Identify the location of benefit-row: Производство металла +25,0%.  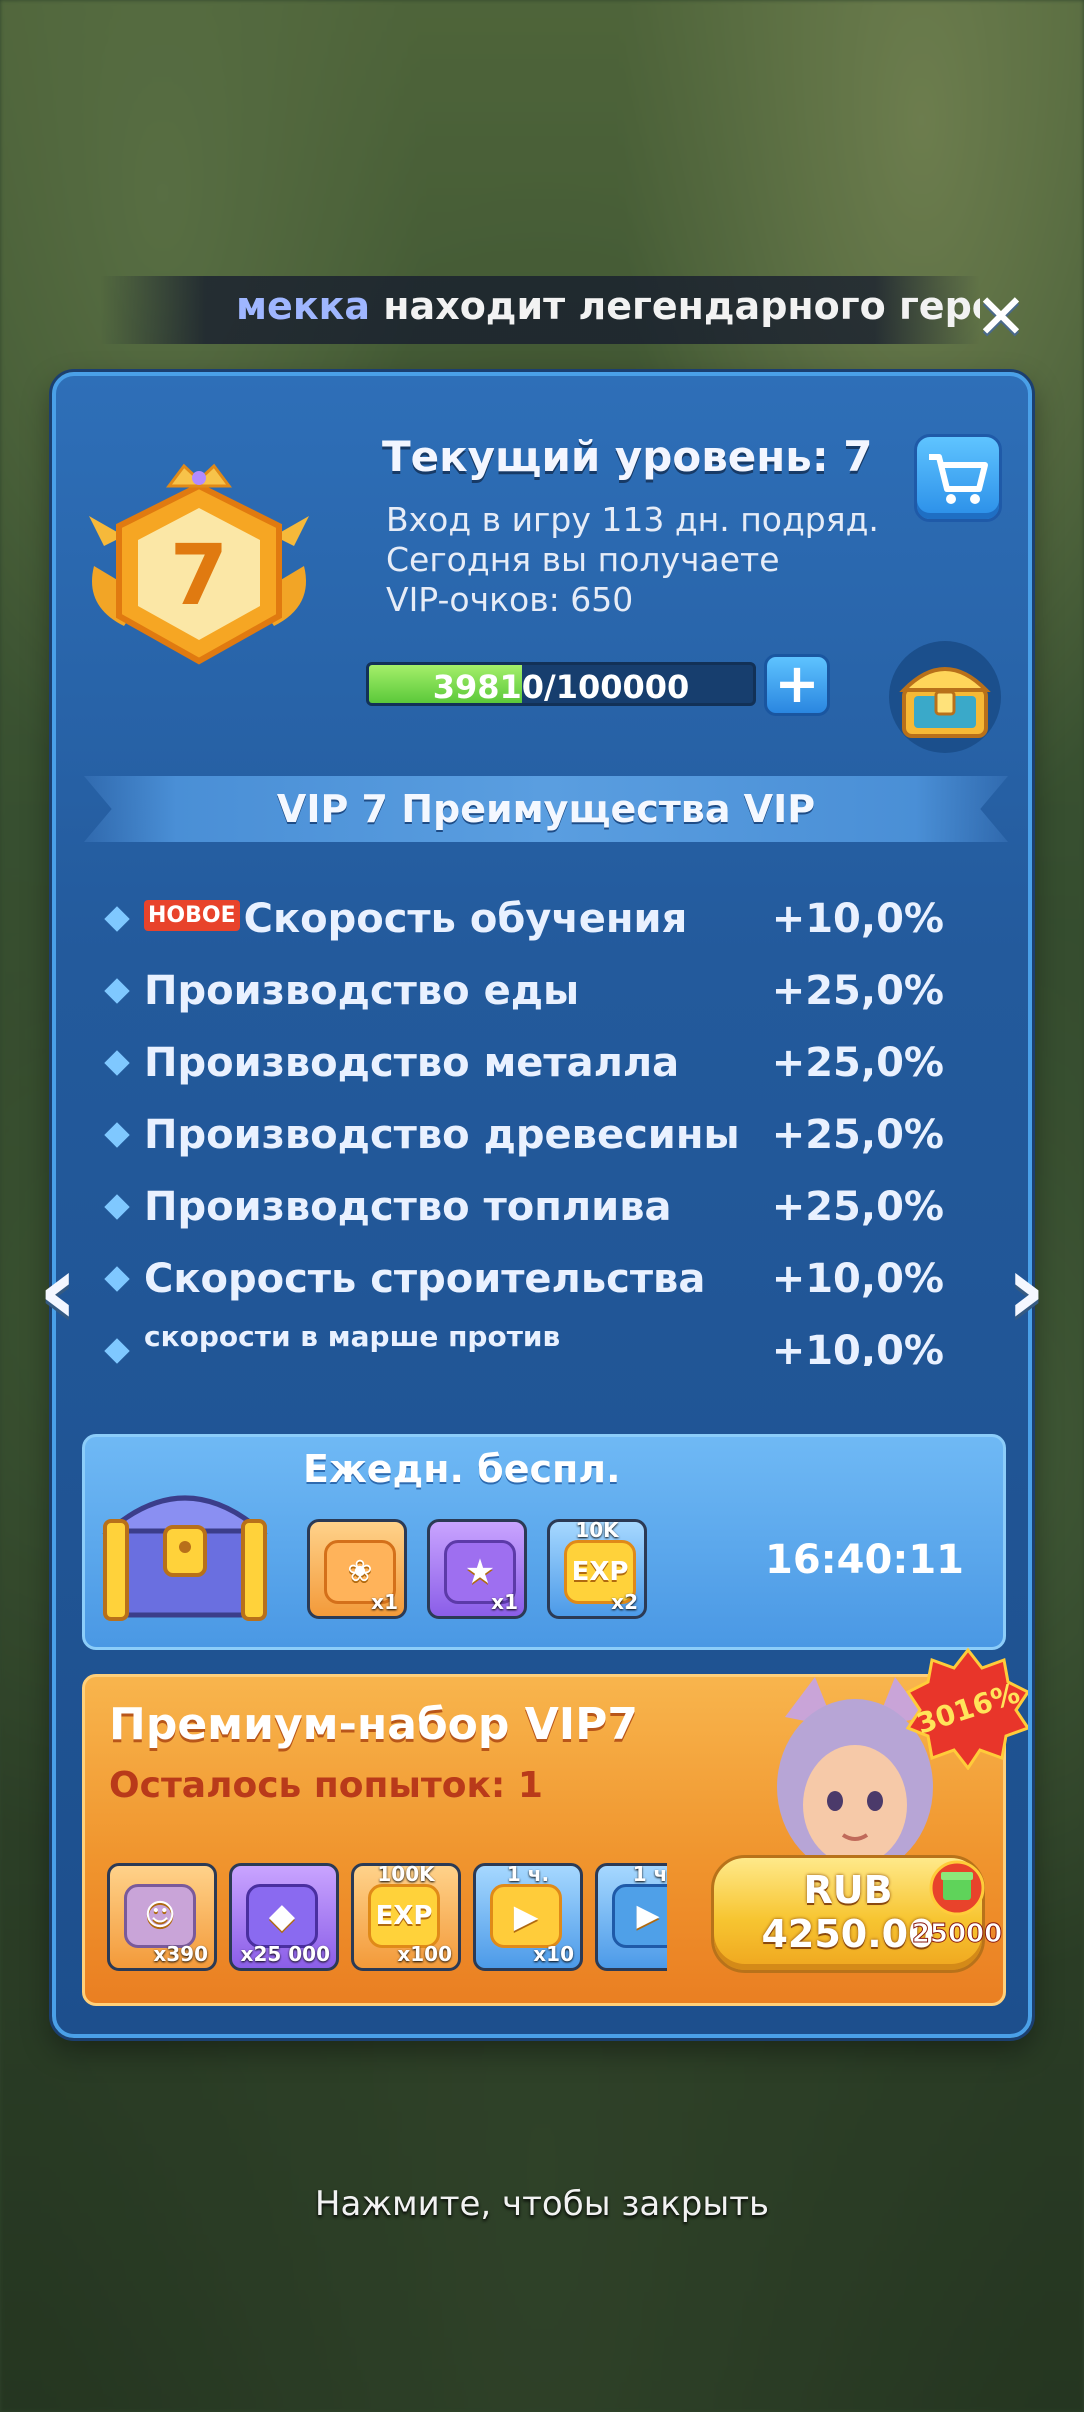
(542, 1066).